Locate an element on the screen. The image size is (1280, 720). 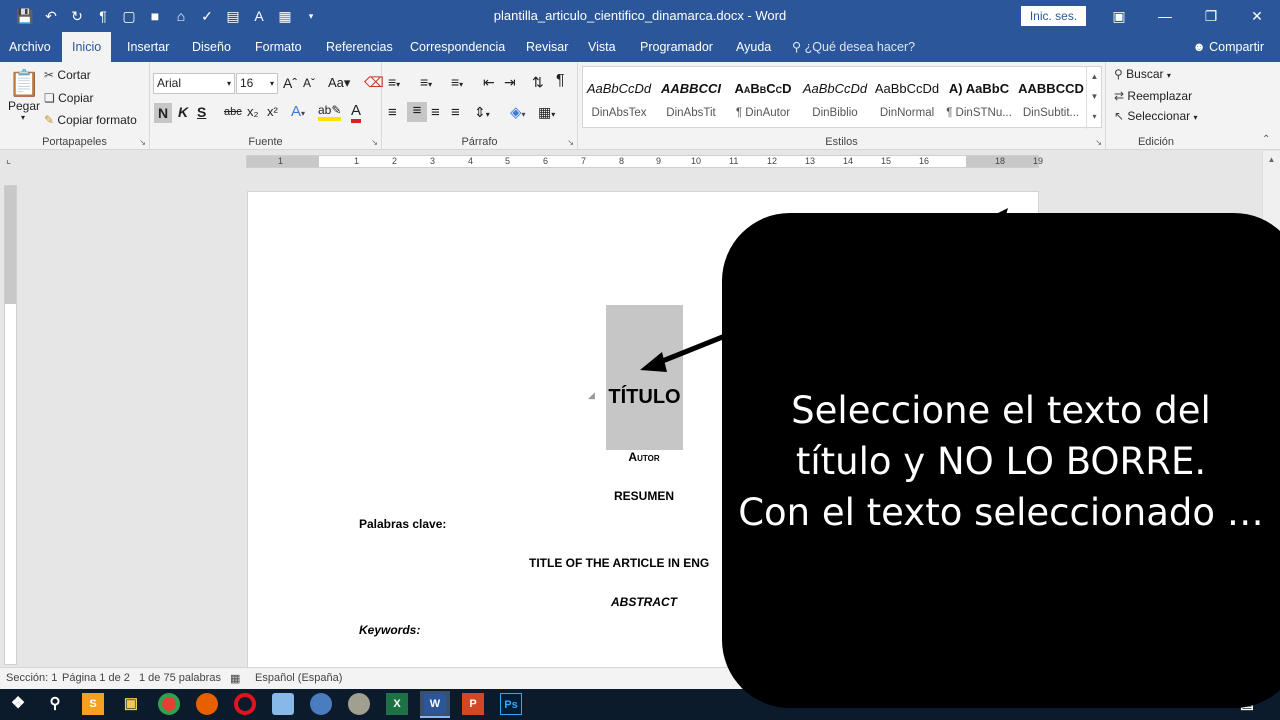
tab-inicio: Inicio is located at coordinates (87, 47).